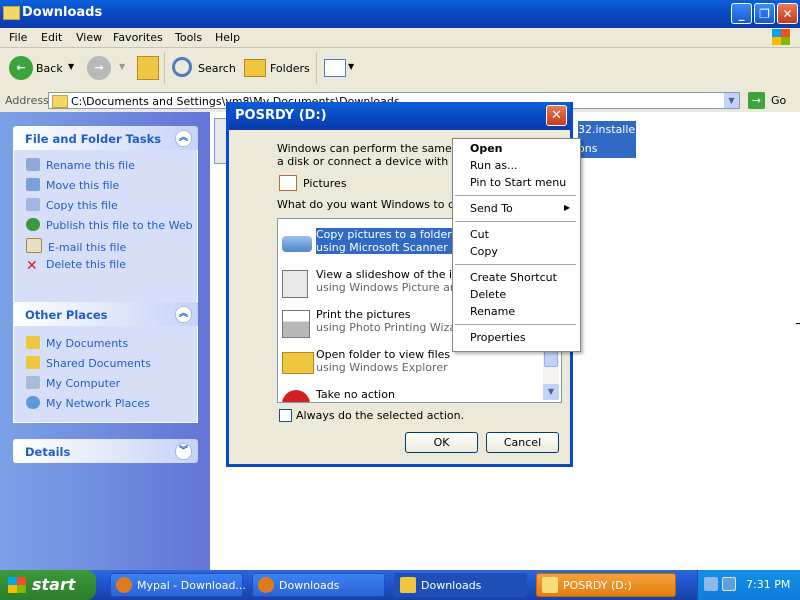 The width and height of the screenshot is (800, 600). What do you see at coordinates (551, 392) in the screenshot?
I see `scroll-down-icon: ▼` at bounding box center [551, 392].